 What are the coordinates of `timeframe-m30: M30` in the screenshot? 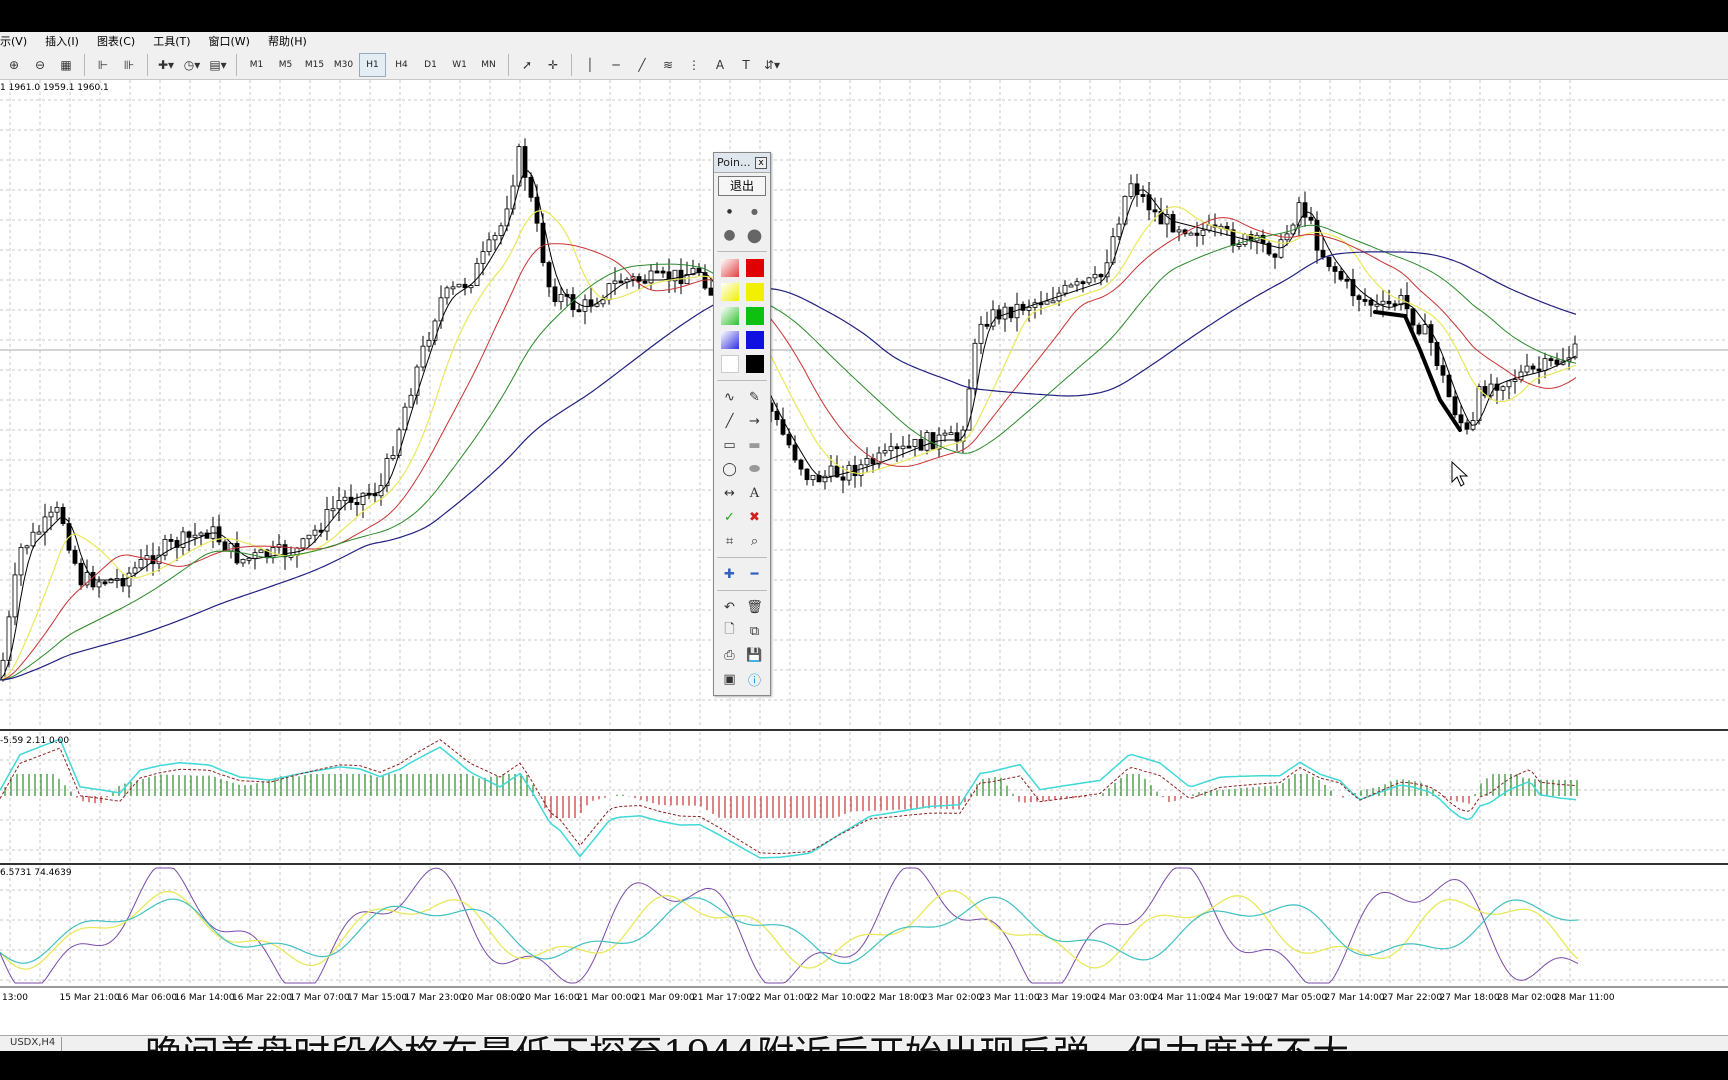 It's located at (343, 65).